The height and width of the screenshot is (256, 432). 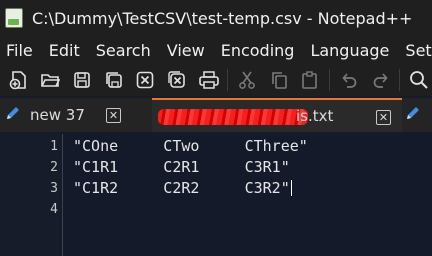 I want to click on editor-line: 2 "C1R1 C2R1 C3R1", so click(x=216, y=167).